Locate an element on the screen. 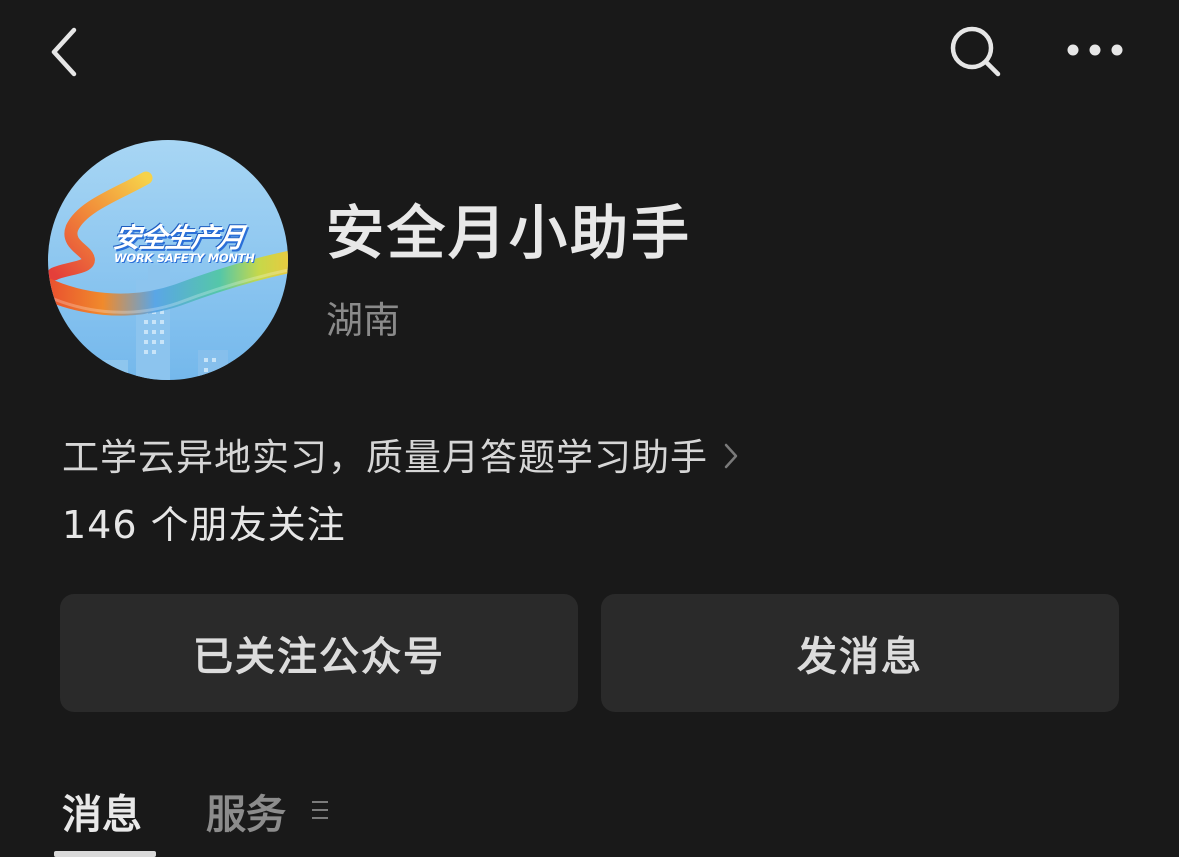 This screenshot has width=1179, height=857. search-button is located at coordinates (975, 52).